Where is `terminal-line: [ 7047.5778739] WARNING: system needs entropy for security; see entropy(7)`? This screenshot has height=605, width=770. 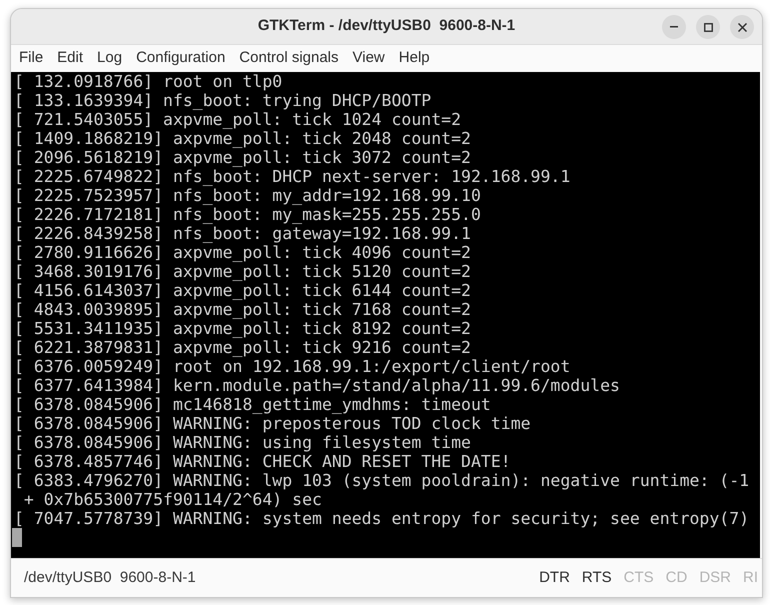 terminal-line: [ 7047.5778739] WARNING: system needs entropy for security; see entropy(7) is located at coordinates (382, 518).